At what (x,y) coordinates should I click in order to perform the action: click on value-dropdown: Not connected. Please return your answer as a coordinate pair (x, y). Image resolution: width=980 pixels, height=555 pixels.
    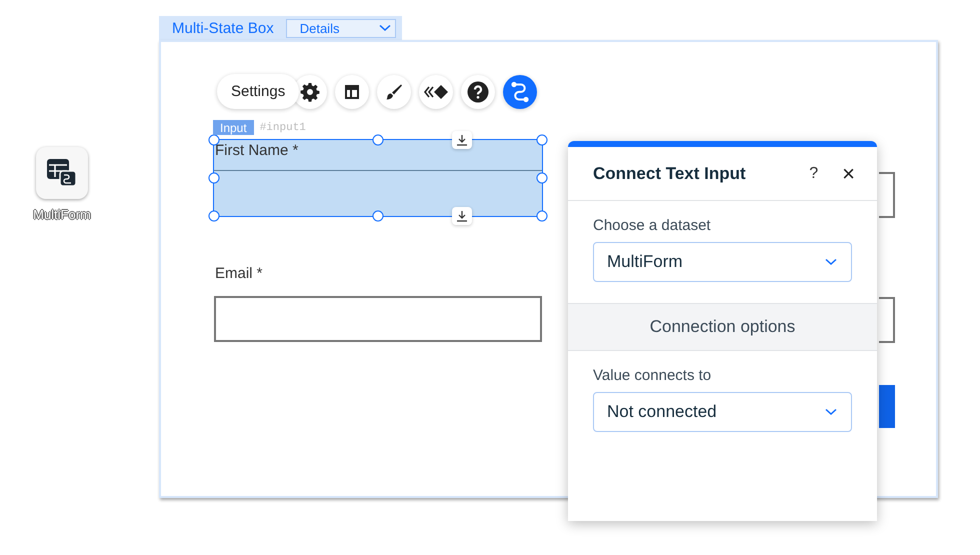
    Looking at the image, I should click on (722, 412).